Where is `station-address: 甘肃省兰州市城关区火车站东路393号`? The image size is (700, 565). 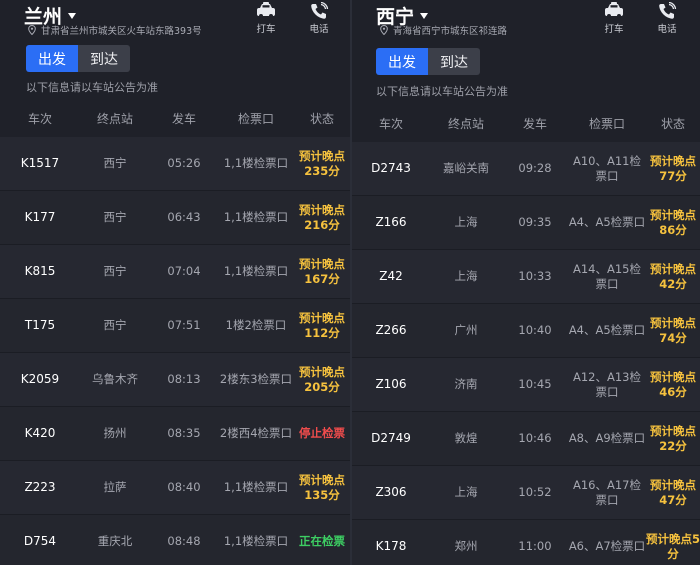 station-address: 甘肃省兰州市城关区火车站东路393号 is located at coordinates (115, 30).